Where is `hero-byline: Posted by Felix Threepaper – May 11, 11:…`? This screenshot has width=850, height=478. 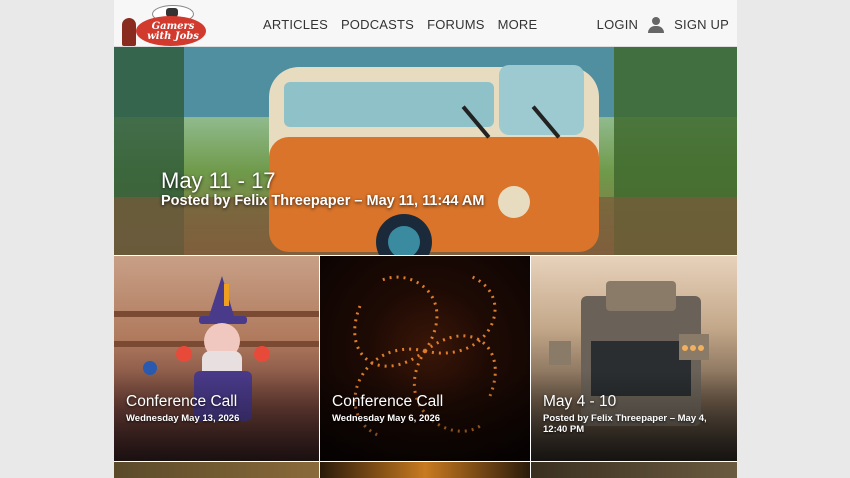 hero-byline: Posted by Felix Threepaper – May 11, 11:… is located at coordinates (323, 201).